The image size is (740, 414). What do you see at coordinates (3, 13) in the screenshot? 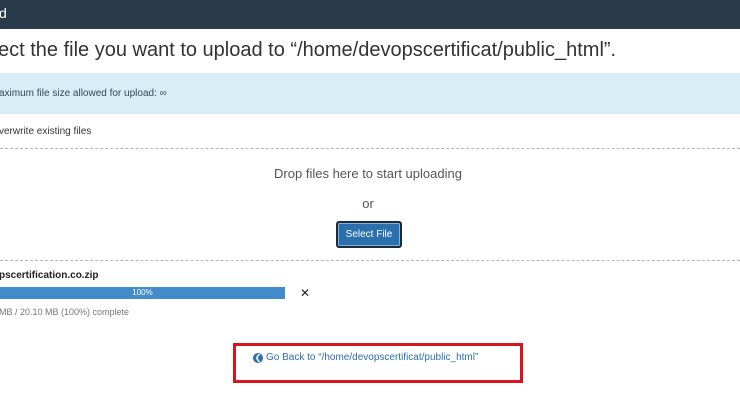
I see `top-bar-title: d` at bounding box center [3, 13].